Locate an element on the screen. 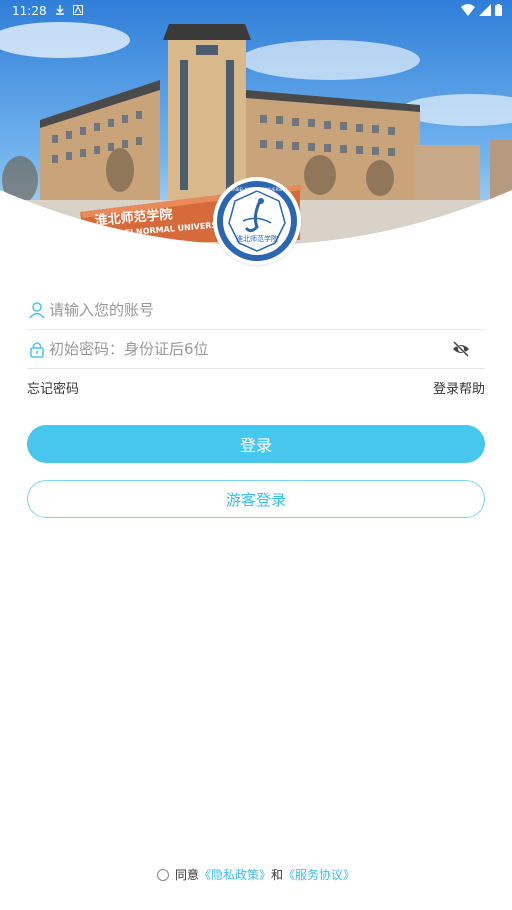 This screenshot has height=910, width=512. signal-icon is located at coordinates (485, 11).